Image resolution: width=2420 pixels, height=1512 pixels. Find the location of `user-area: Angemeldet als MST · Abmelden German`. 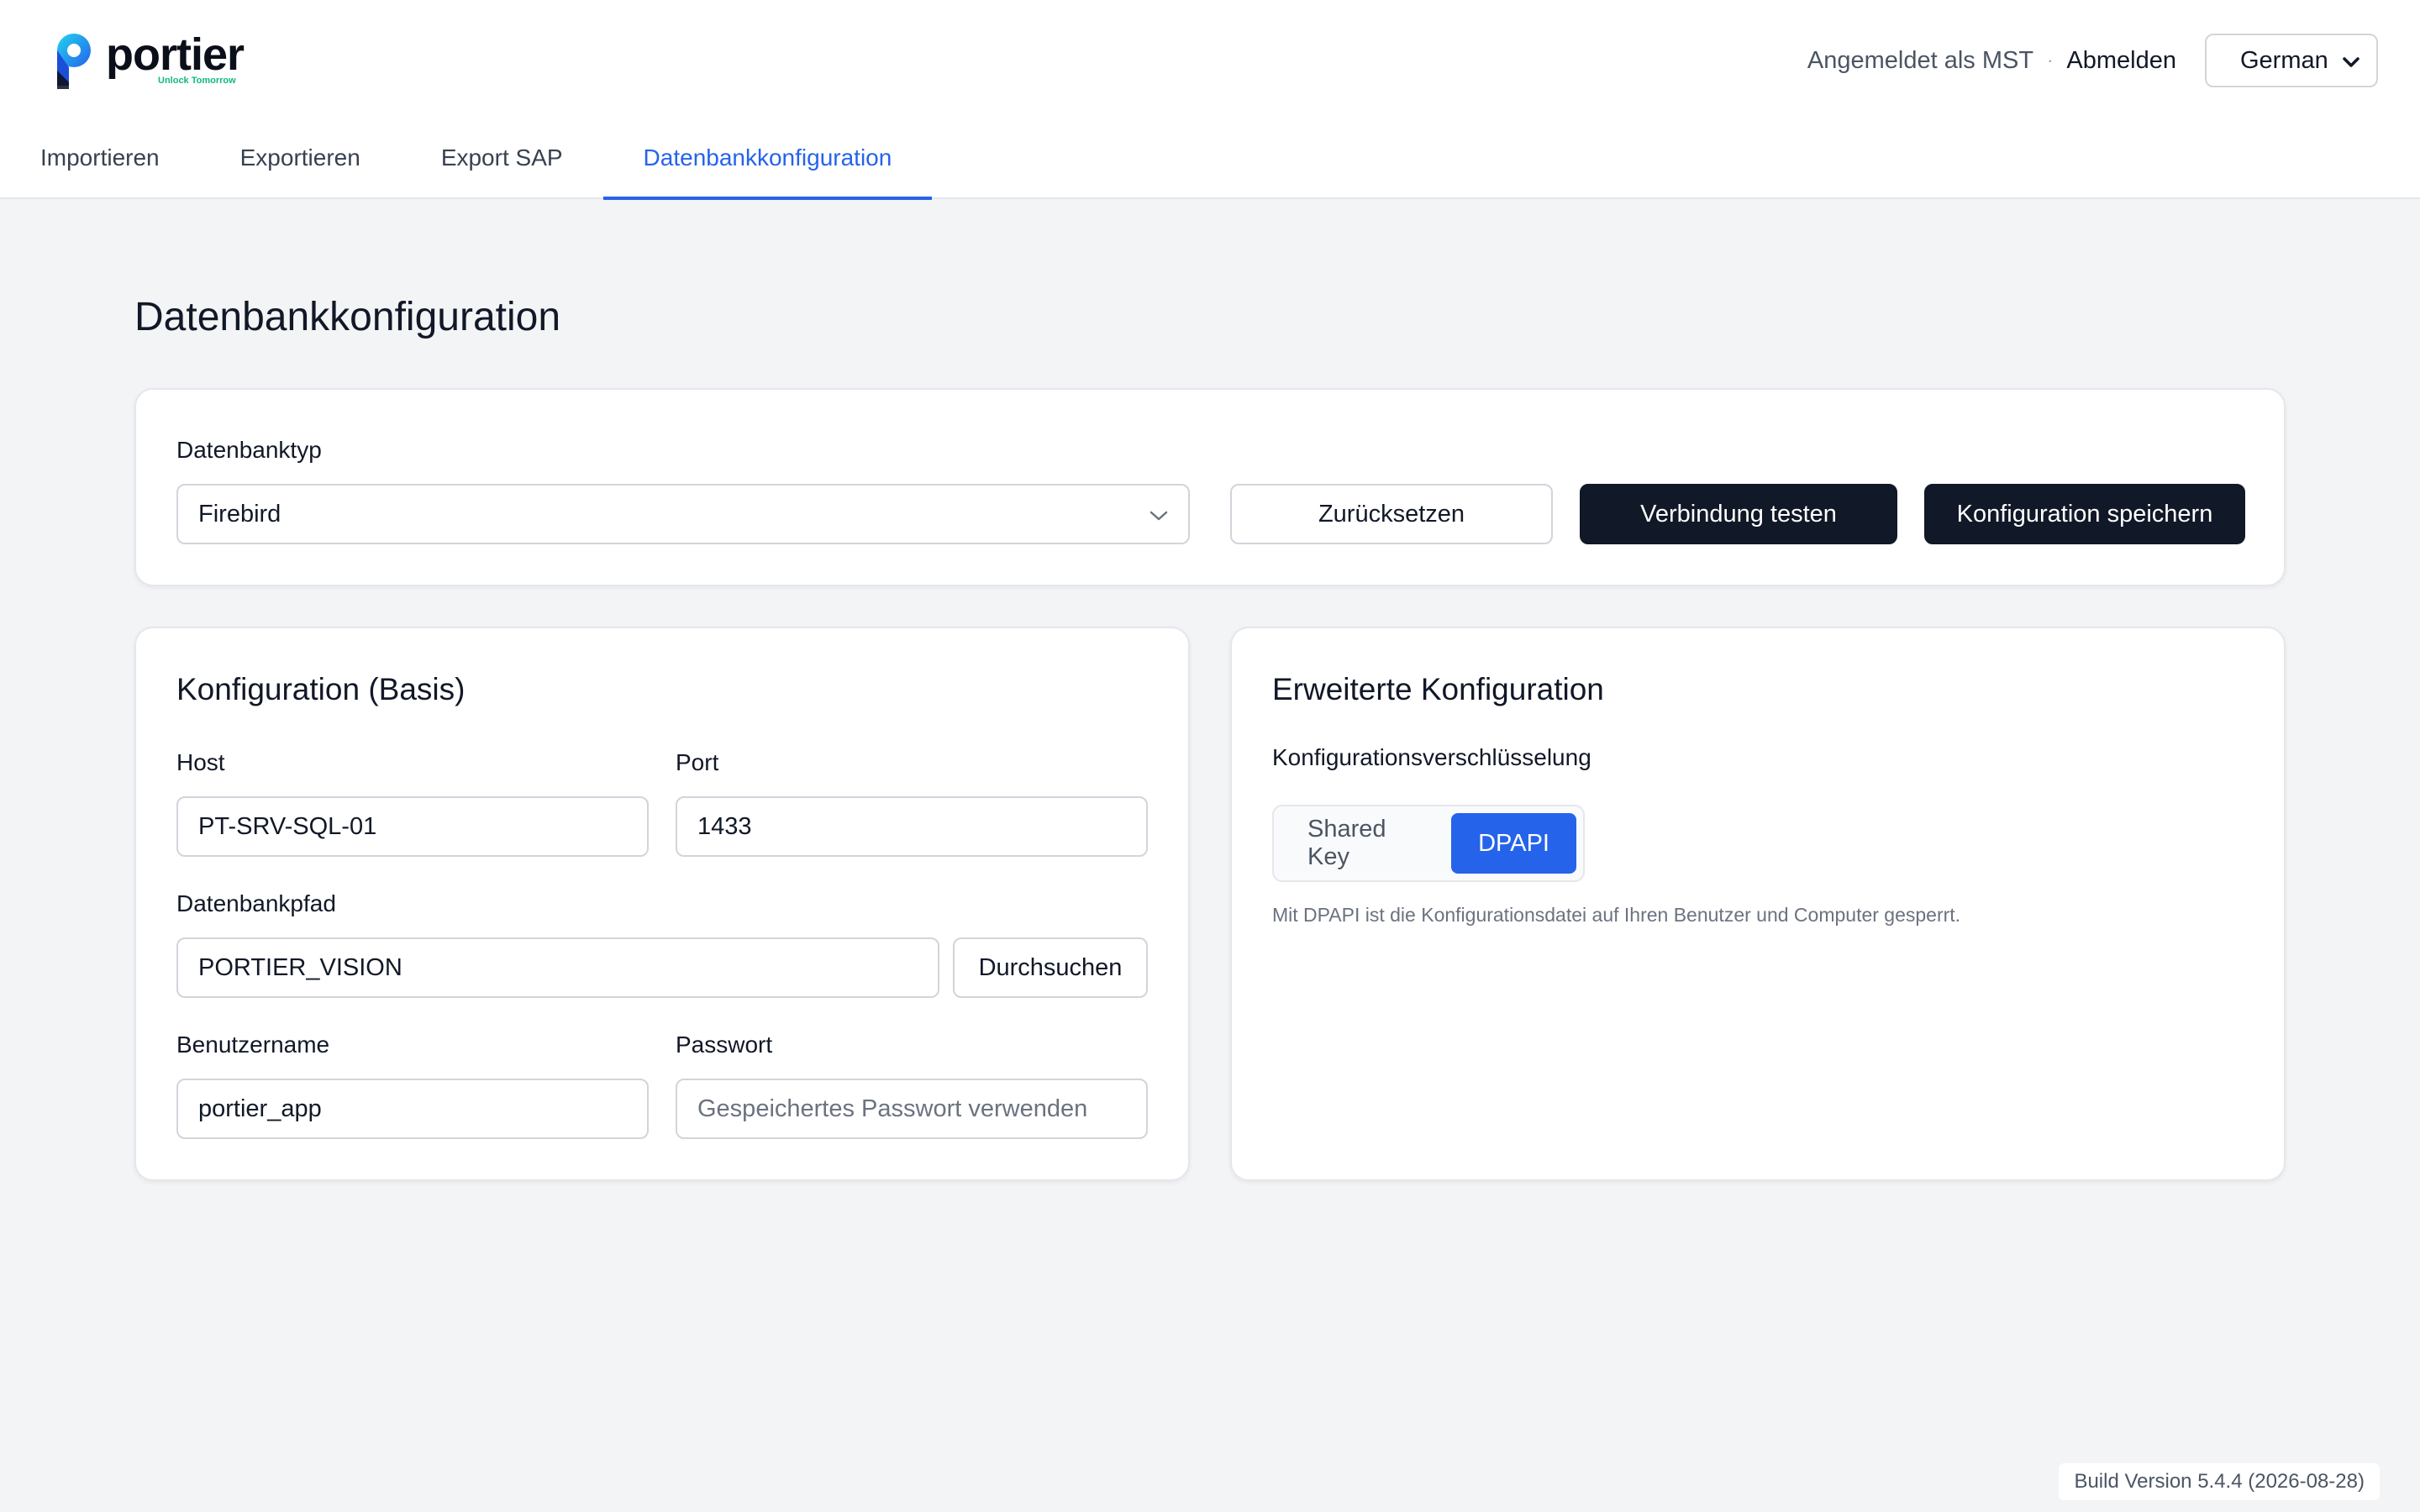

user-area: Angemeldet als MST · Abmelden German is located at coordinates (2092, 60).